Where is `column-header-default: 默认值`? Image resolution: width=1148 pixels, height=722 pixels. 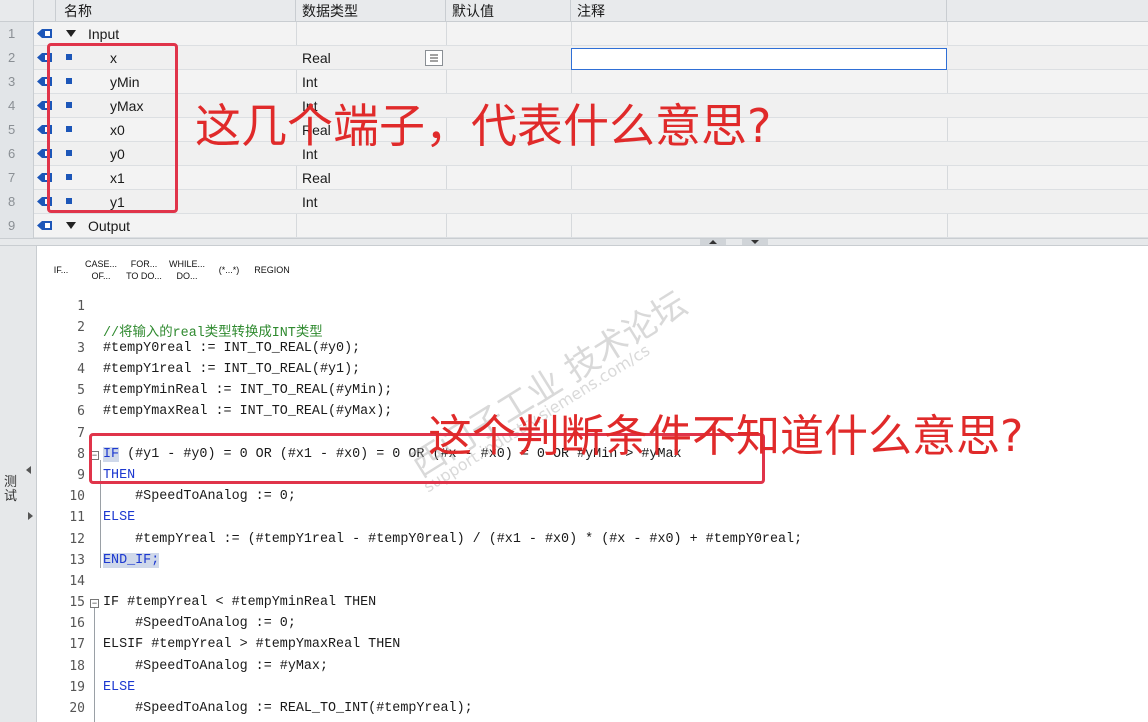
column-header-default: 默认值 is located at coordinates (508, 11).